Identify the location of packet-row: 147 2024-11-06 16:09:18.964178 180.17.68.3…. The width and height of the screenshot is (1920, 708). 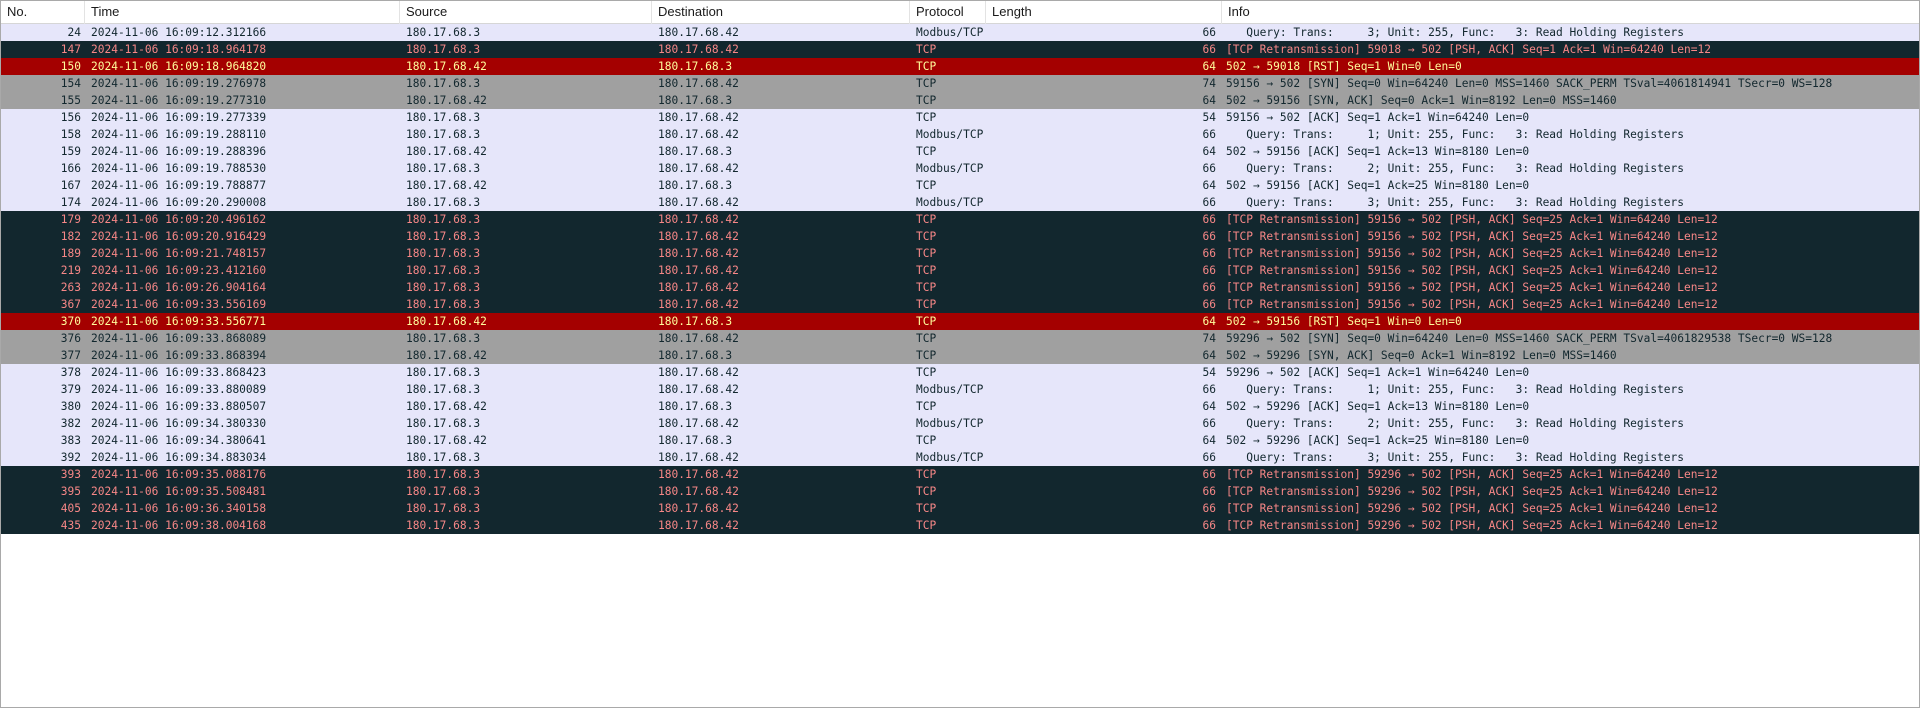
(960, 49).